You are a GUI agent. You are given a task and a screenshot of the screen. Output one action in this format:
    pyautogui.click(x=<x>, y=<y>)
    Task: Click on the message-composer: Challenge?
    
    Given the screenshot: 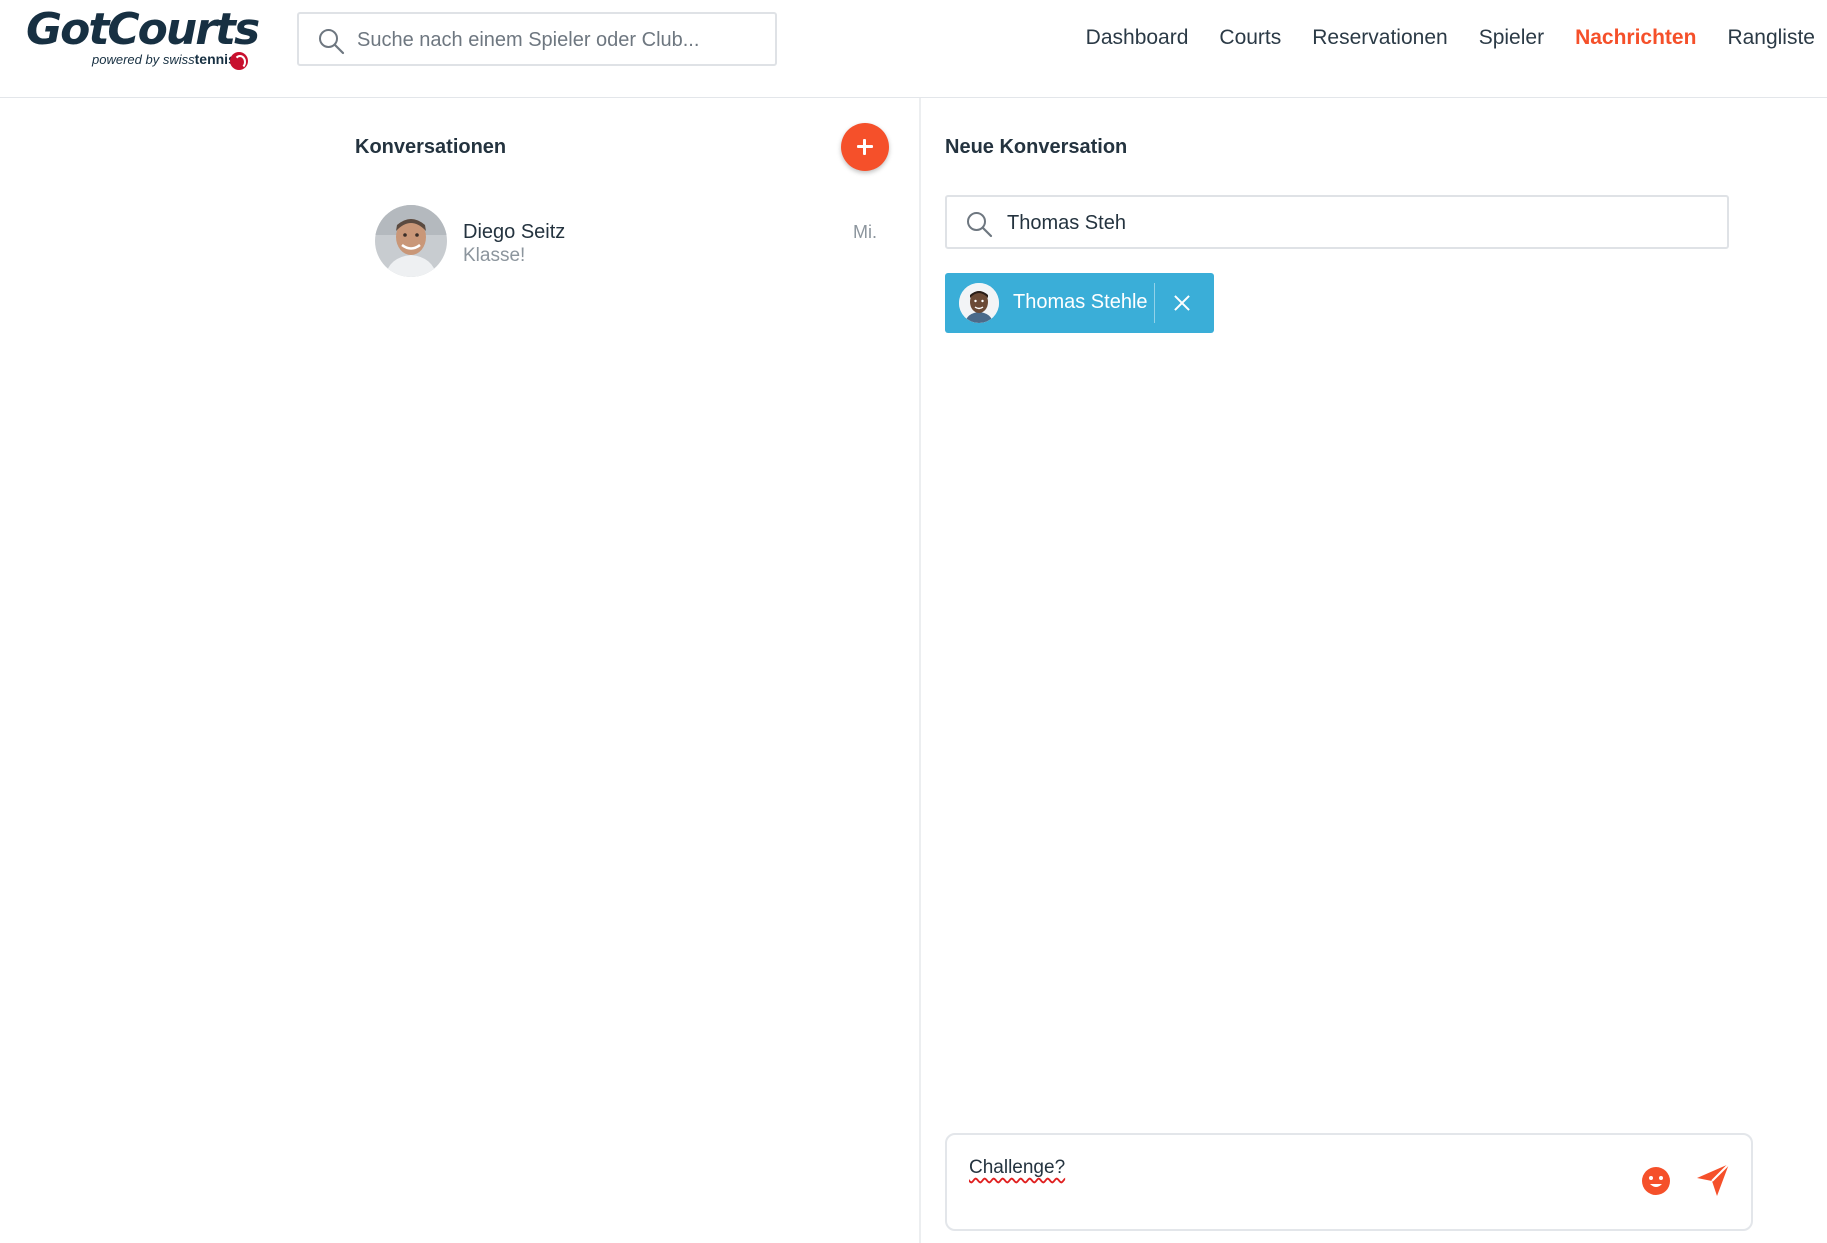 What is the action you would take?
    pyautogui.click(x=1349, y=1182)
    